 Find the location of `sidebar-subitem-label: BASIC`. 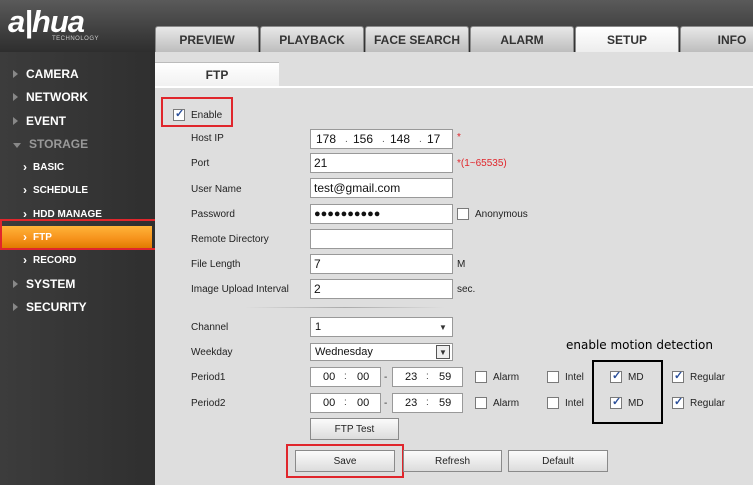

sidebar-subitem-label: BASIC is located at coordinates (49, 167).